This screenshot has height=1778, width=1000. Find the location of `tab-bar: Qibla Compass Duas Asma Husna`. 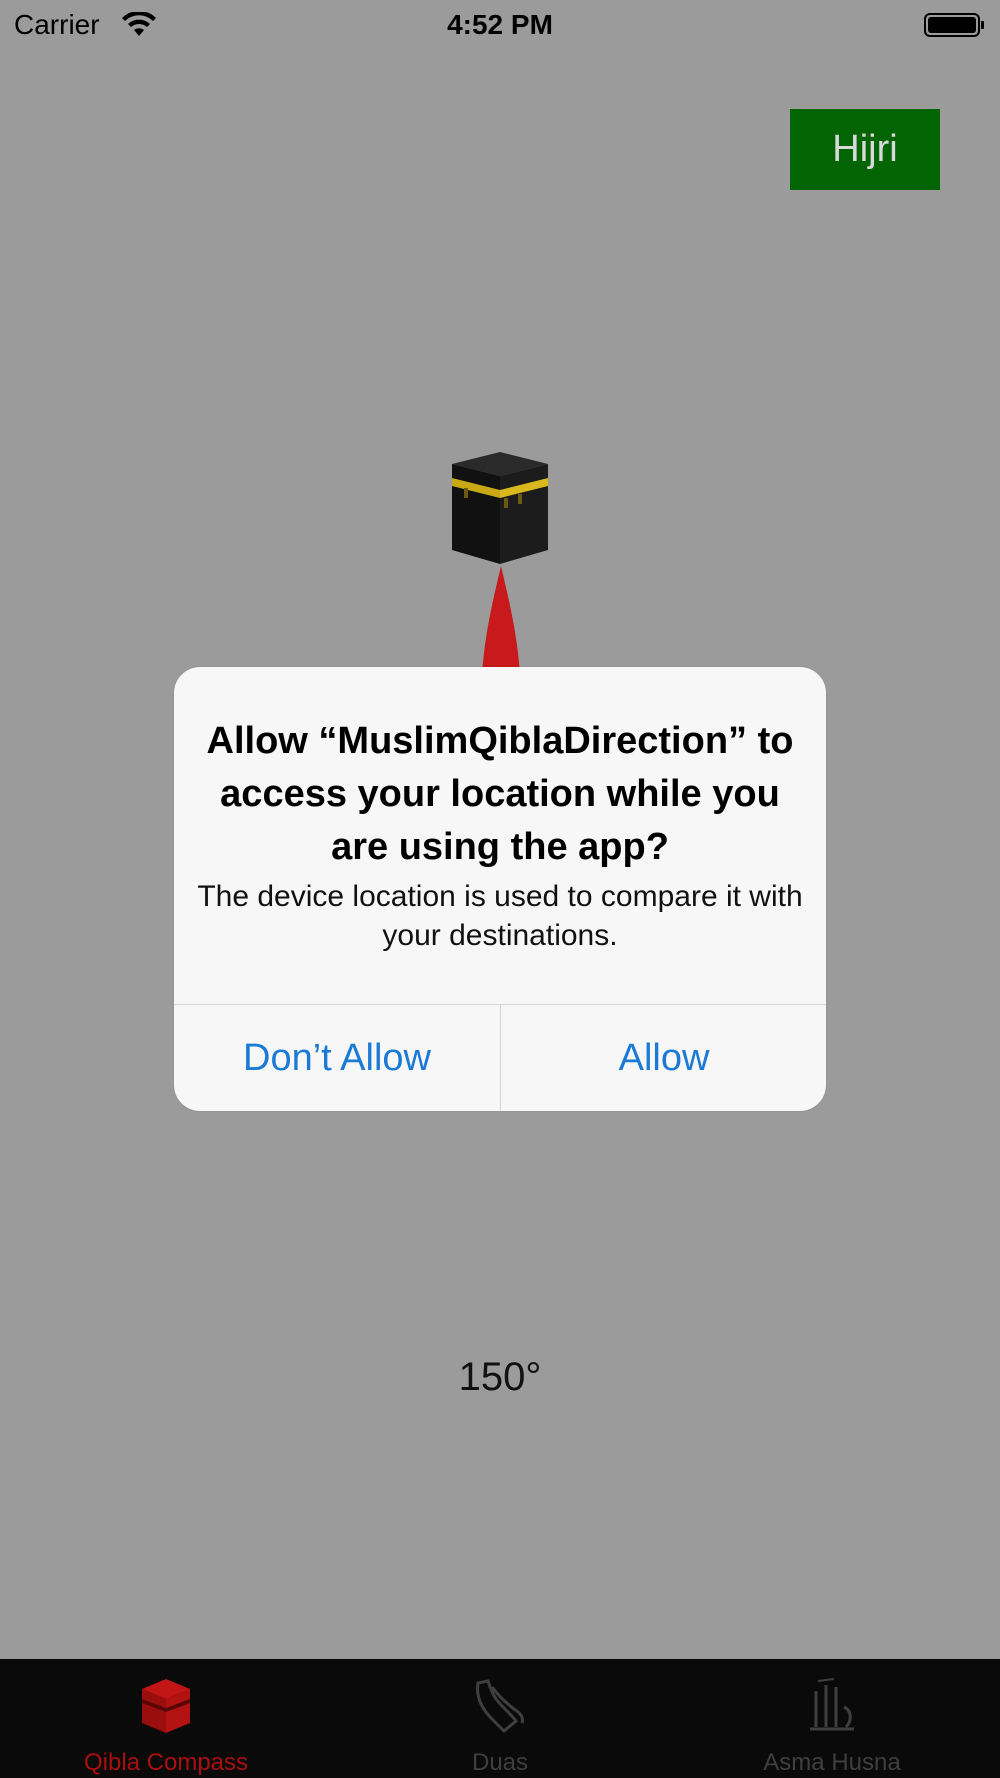

tab-bar: Qibla Compass Duas Asma Husna is located at coordinates (500, 1718).